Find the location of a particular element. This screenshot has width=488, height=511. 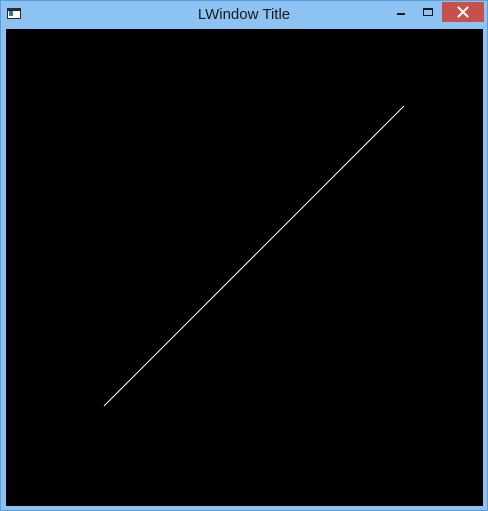

maximize-button is located at coordinates (428, 12).